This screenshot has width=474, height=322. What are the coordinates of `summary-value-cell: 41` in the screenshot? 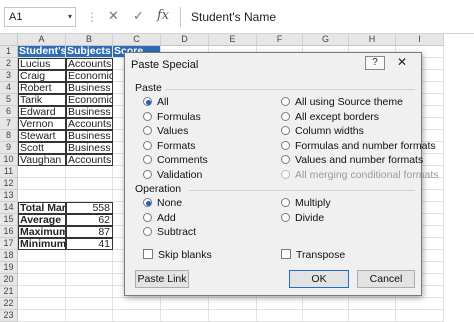 It's located at (89, 244).